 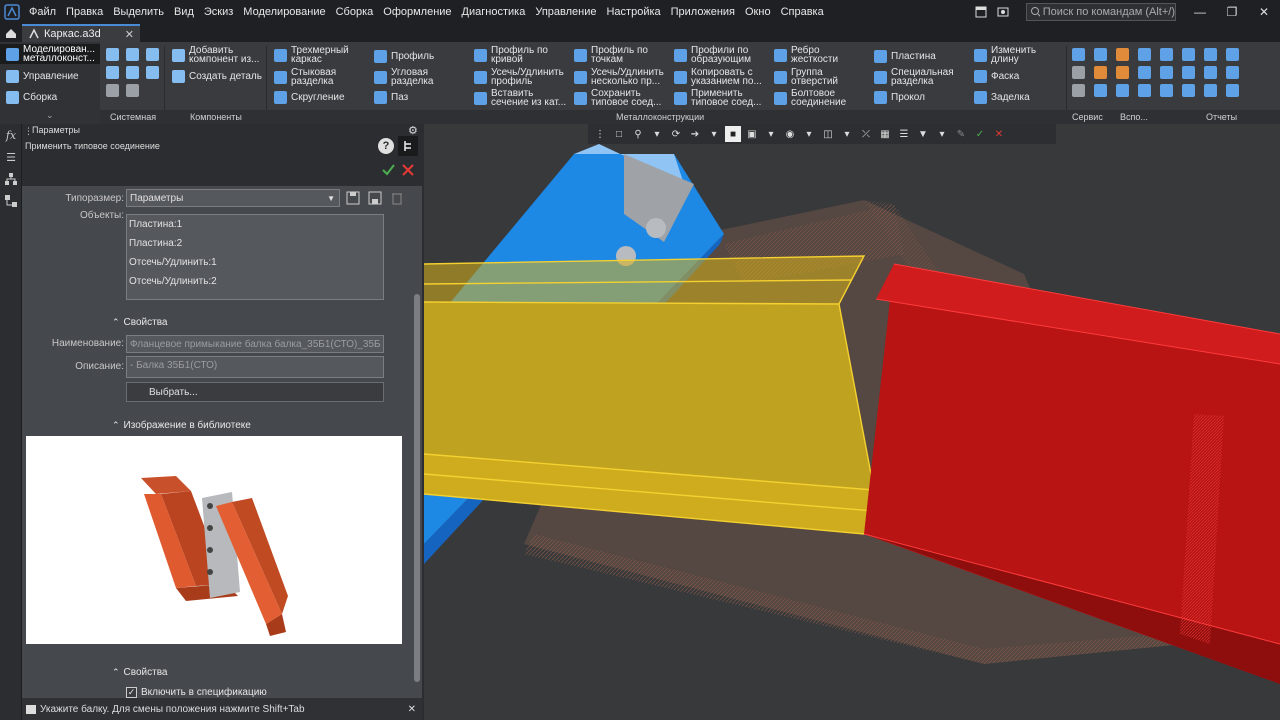 What do you see at coordinates (810, 55) in the screenshot?
I see `stiffener-button: Ребро жесткости` at bounding box center [810, 55].